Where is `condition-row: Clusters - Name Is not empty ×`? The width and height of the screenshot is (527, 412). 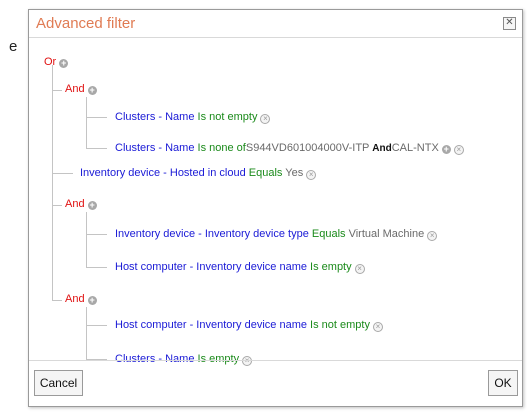
condition-row: Clusters - Name Is not empty × is located at coordinates (193, 117).